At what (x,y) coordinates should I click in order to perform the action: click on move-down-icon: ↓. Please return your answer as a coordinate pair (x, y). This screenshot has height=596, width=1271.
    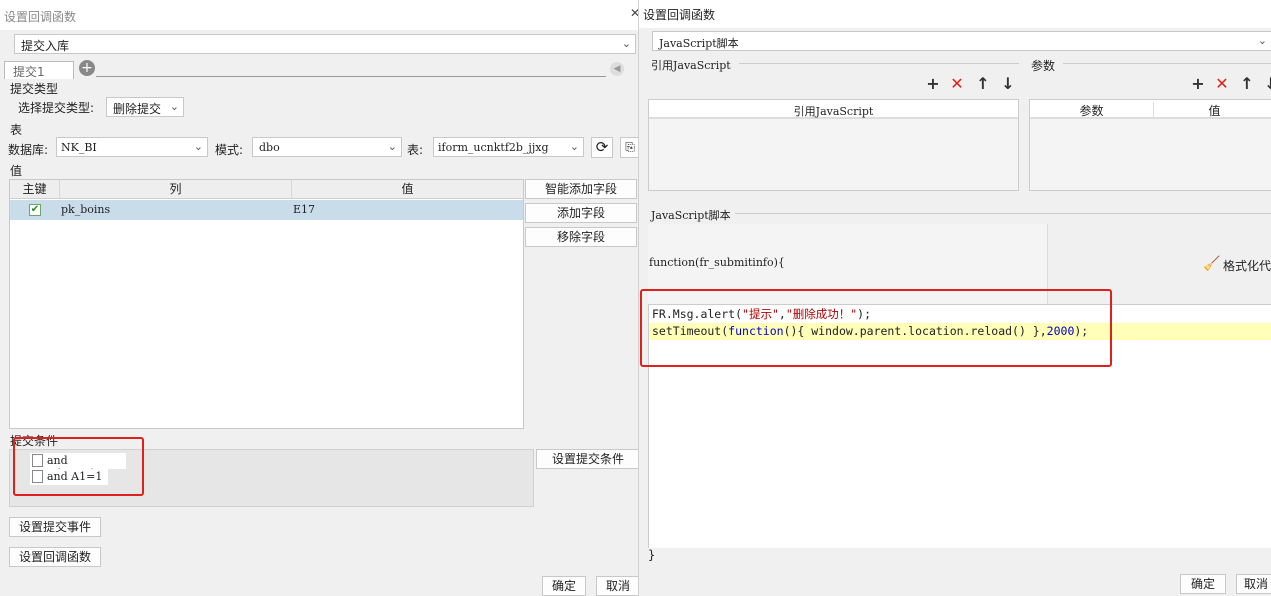
    Looking at the image, I should click on (1008, 84).